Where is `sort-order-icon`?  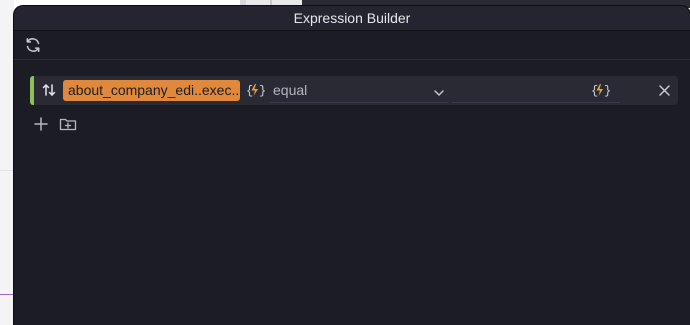 sort-order-icon is located at coordinates (49, 90).